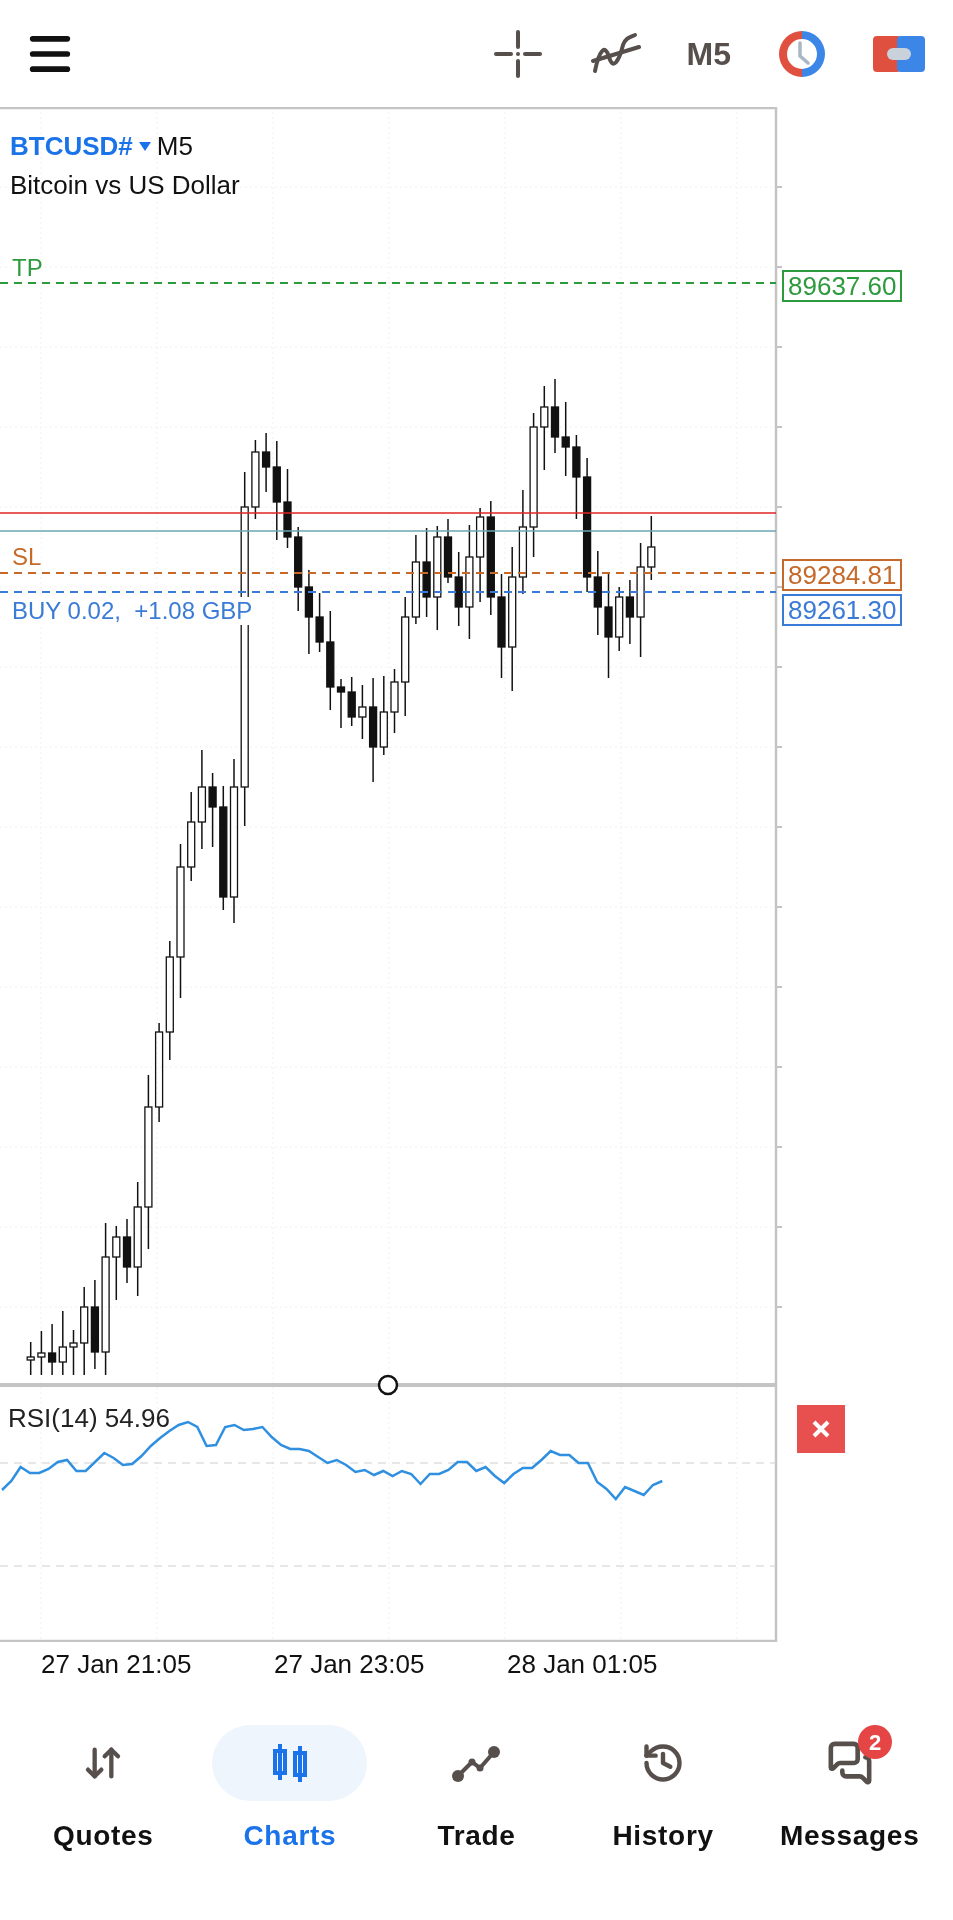 The width and height of the screenshot is (953, 1920). What do you see at coordinates (842, 610) in the screenshot?
I see `price-label: 89261.30` at bounding box center [842, 610].